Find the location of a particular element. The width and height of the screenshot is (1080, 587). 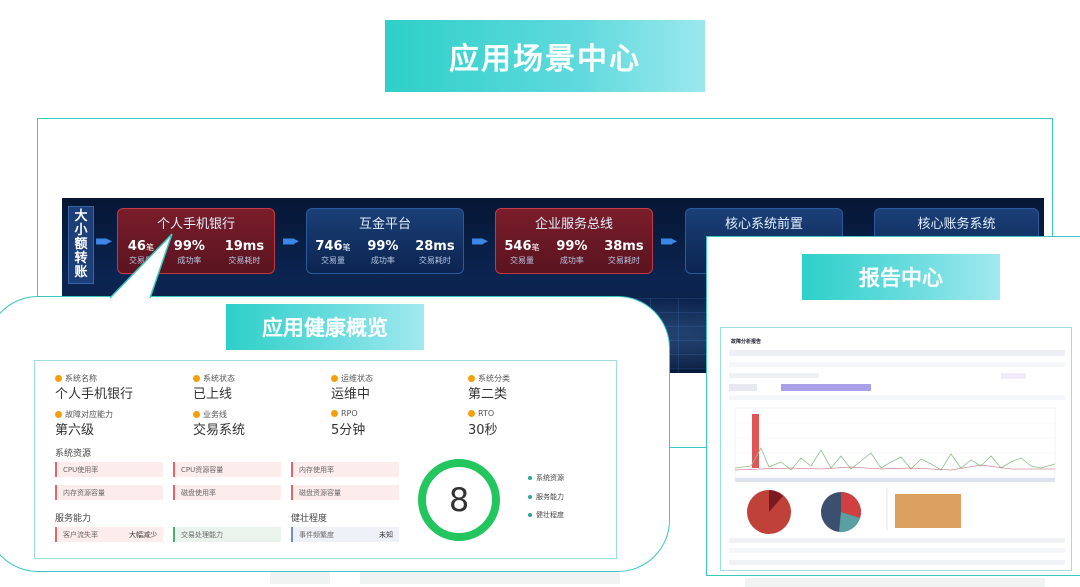

legend-item: 系统资源 is located at coordinates (546, 478).